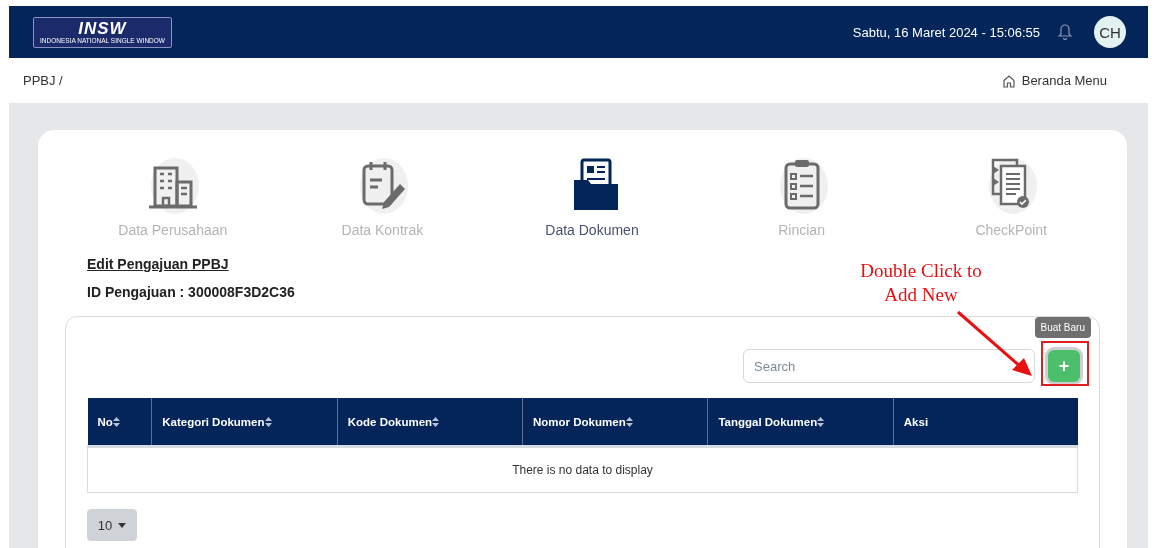 The image size is (1158, 548). What do you see at coordinates (921, 283) in the screenshot?
I see `annotation-note: Double Click to Add New` at bounding box center [921, 283].